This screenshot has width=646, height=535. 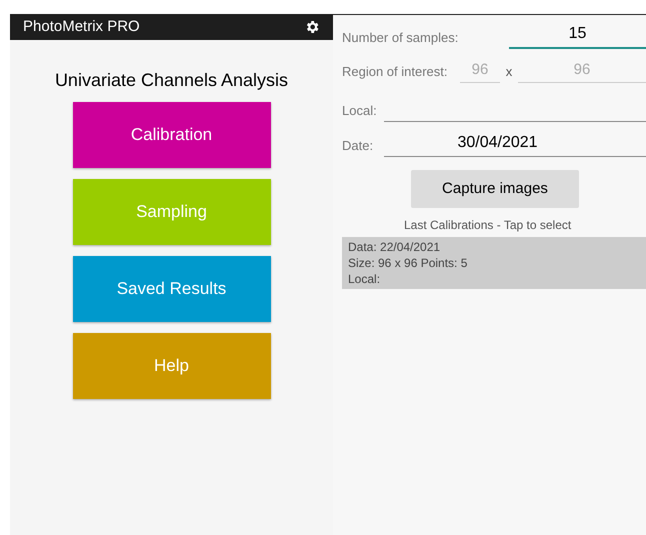 I want to click on field-label: Local:, so click(x=360, y=111).